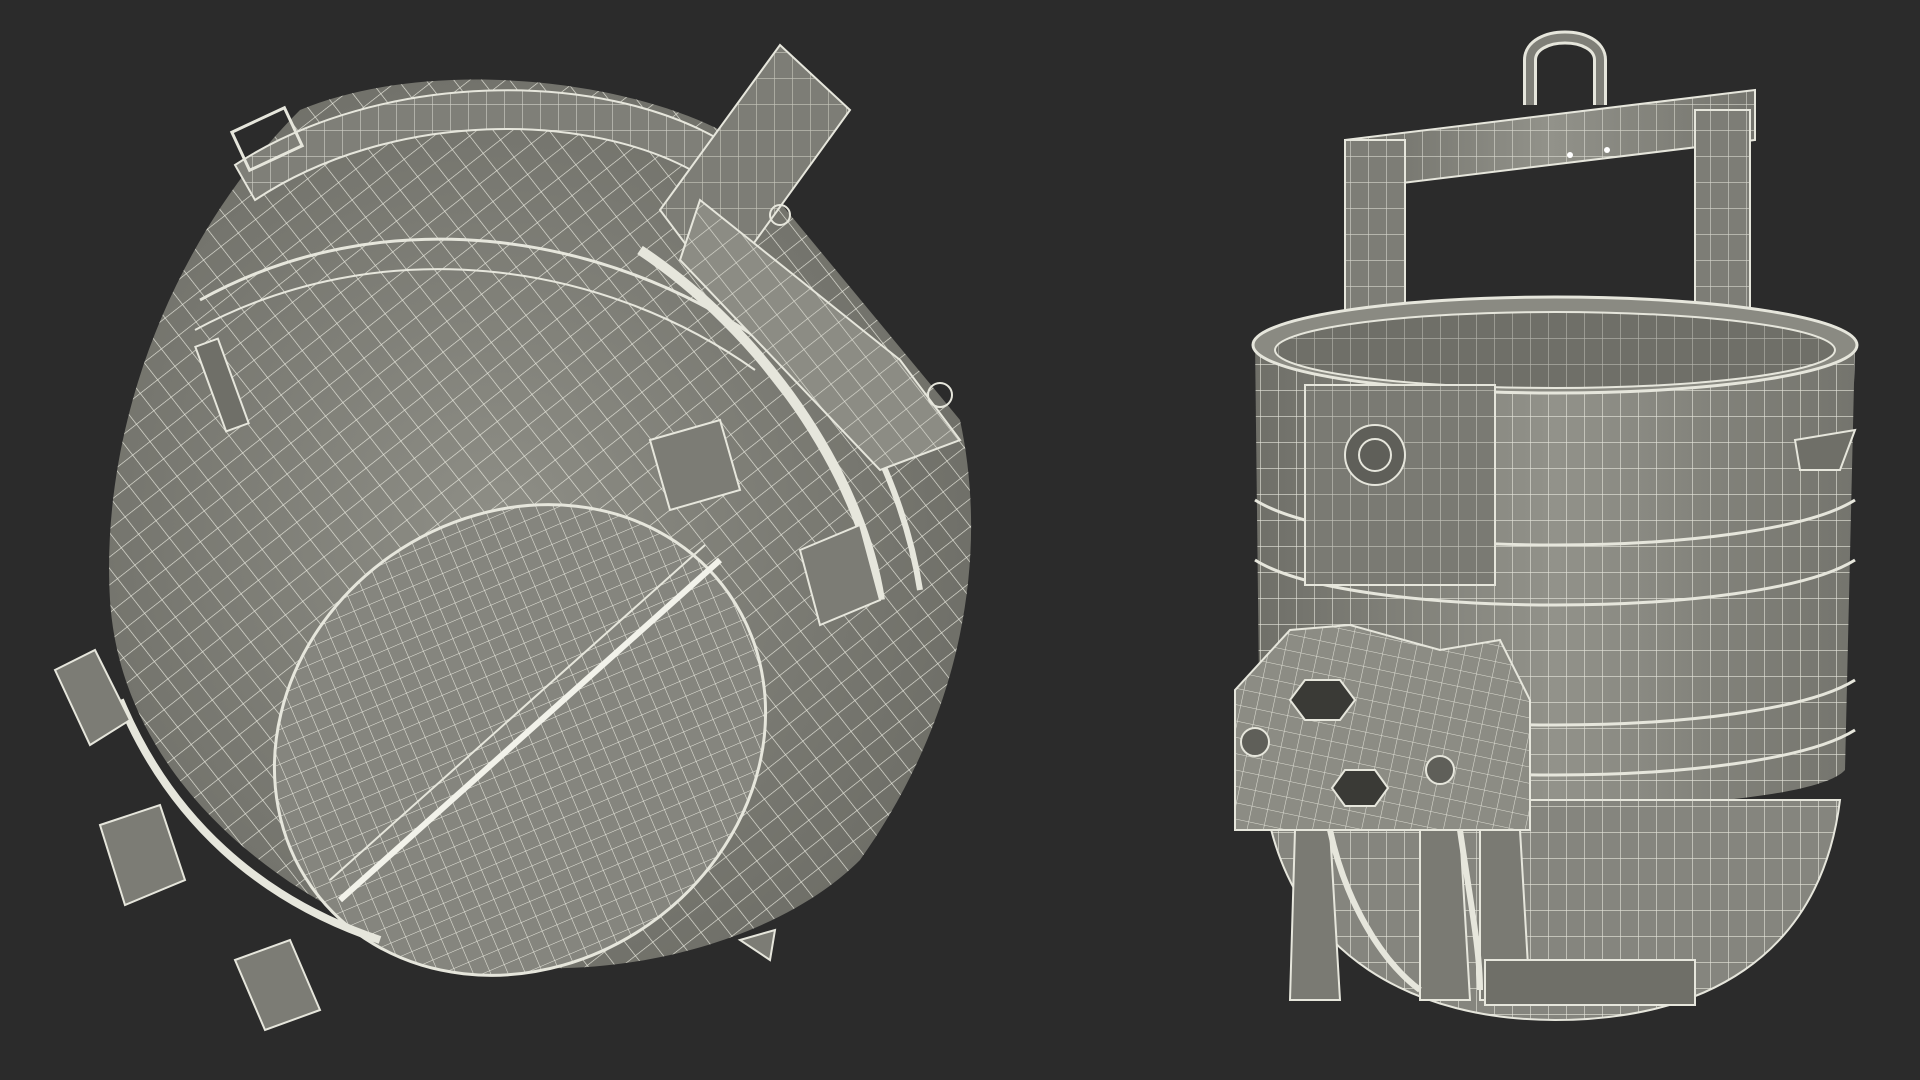 The width and height of the screenshot is (1920, 1080). I want to click on lifting-eye, so click(1565, 67).